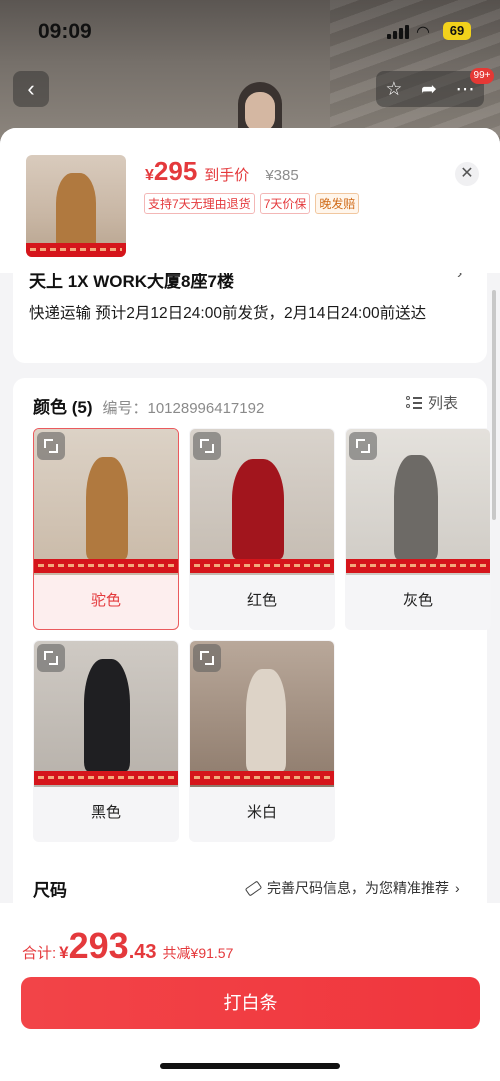 The image size is (500, 1081). What do you see at coordinates (417, 600) in the screenshot?
I see `color-label: 灰色` at bounding box center [417, 600].